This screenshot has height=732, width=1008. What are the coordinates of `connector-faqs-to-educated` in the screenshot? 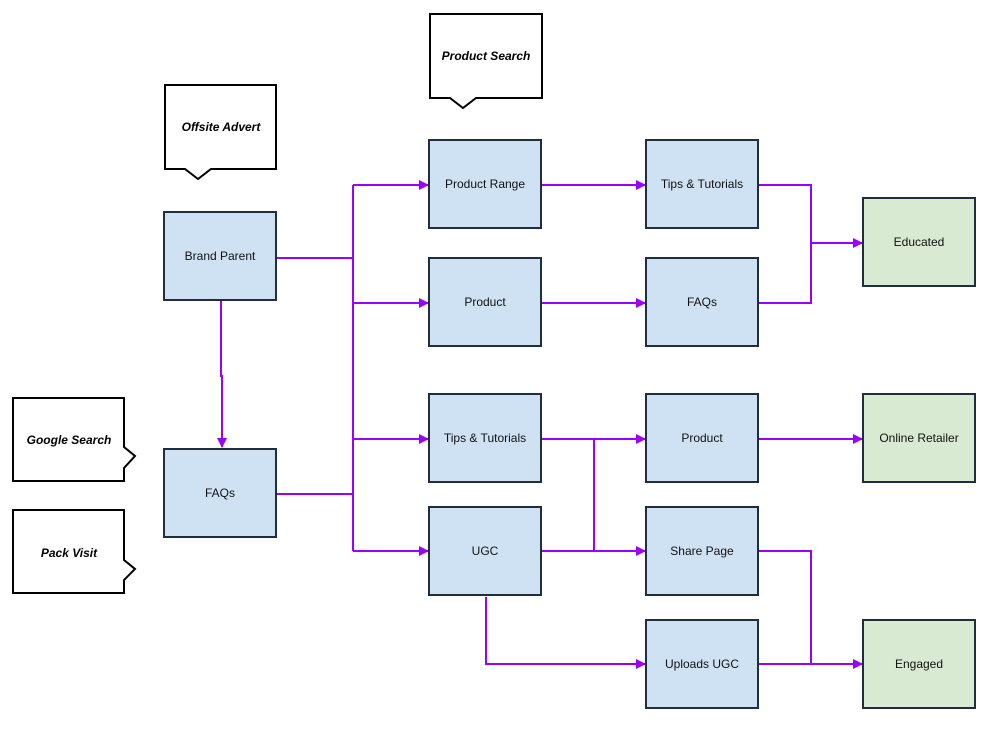 It's located at (785, 273).